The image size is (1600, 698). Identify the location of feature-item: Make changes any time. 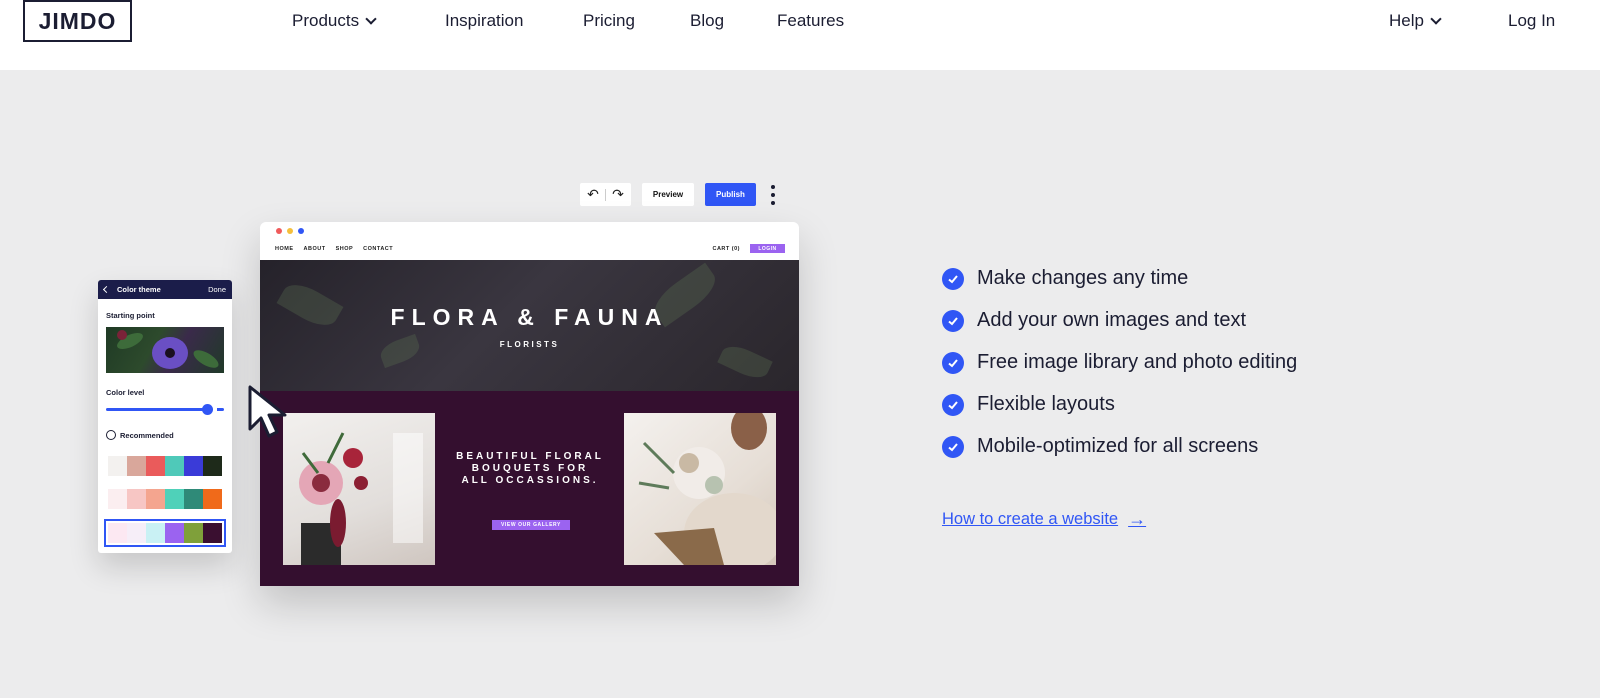
(1065, 278).